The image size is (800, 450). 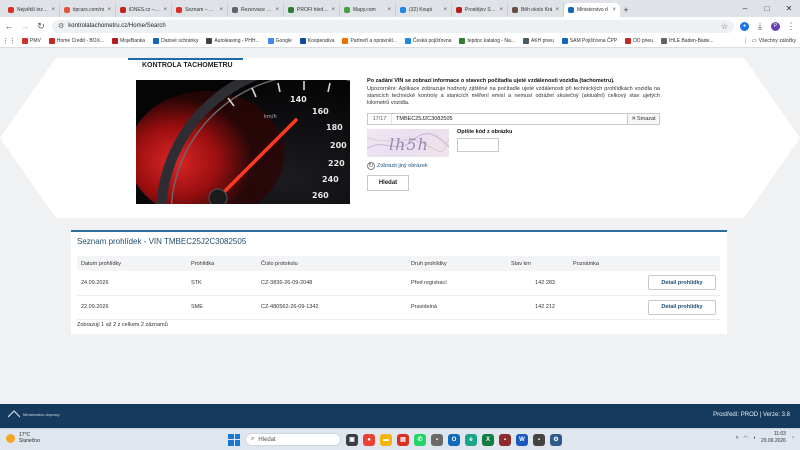 I want to click on all-bookmarks-button: ▭ Všechny záložky, so click(x=770, y=41).